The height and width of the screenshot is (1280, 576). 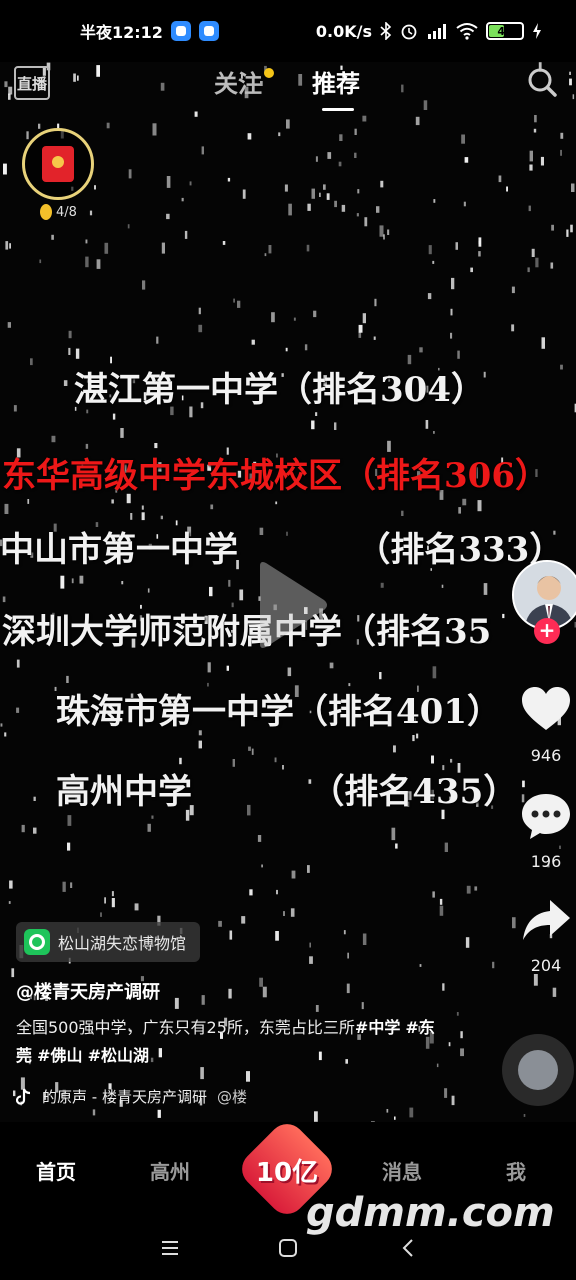 What do you see at coordinates (386, 31) in the screenshot?
I see `bluetooth-icon` at bounding box center [386, 31].